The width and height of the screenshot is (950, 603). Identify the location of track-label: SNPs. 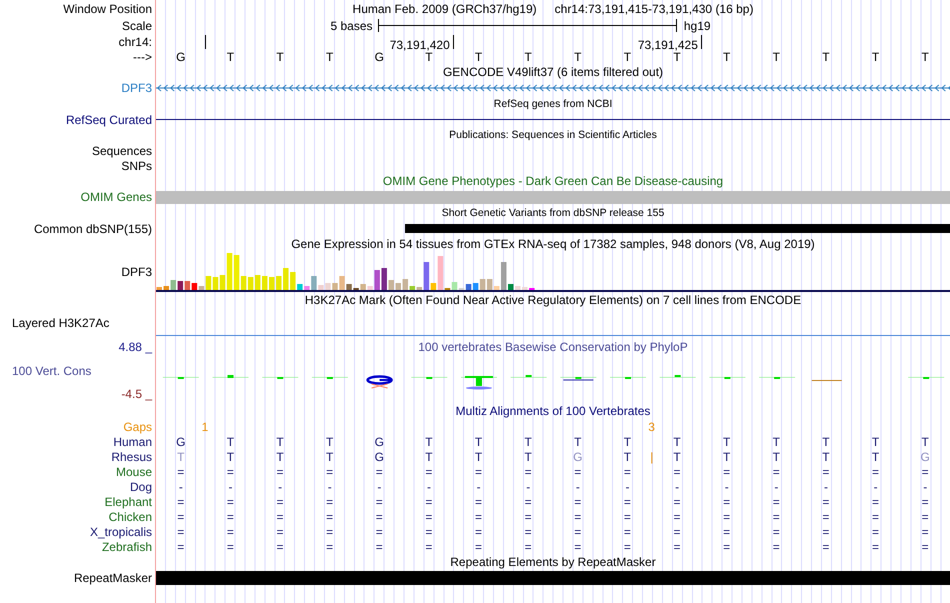
(136, 165).